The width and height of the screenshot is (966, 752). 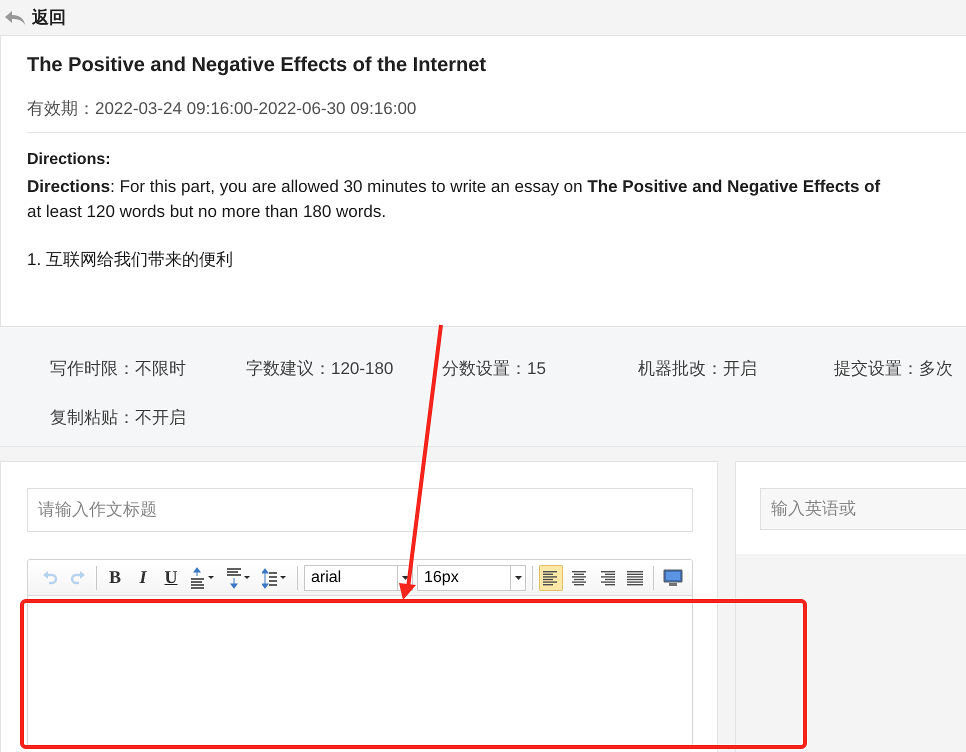 What do you see at coordinates (118, 417) in the screenshot?
I see `setting-text: 复制粘贴：不开启` at bounding box center [118, 417].